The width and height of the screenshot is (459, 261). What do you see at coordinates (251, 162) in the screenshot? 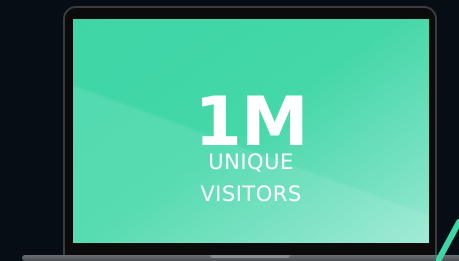
I see `stat-label-line1: UNIQUE` at bounding box center [251, 162].